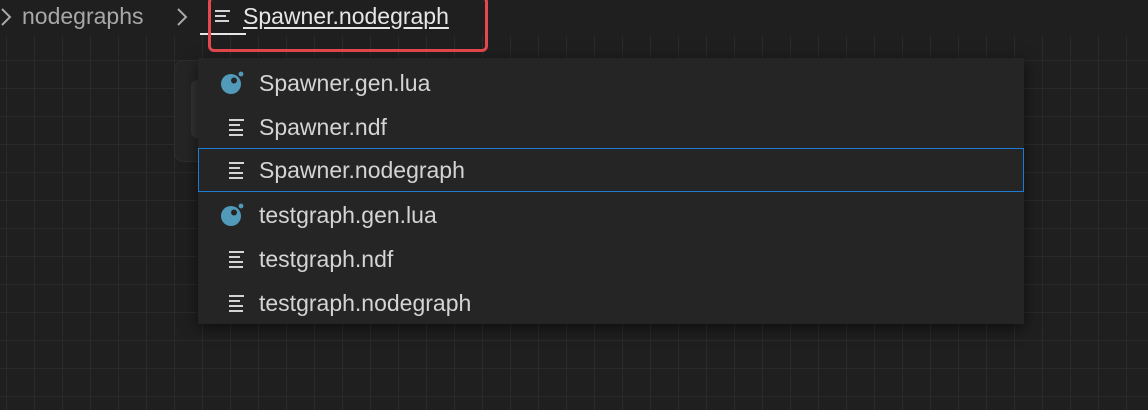  What do you see at coordinates (611, 170) in the screenshot?
I see `file-list-item-selected: Spawner.nodegraph` at bounding box center [611, 170].